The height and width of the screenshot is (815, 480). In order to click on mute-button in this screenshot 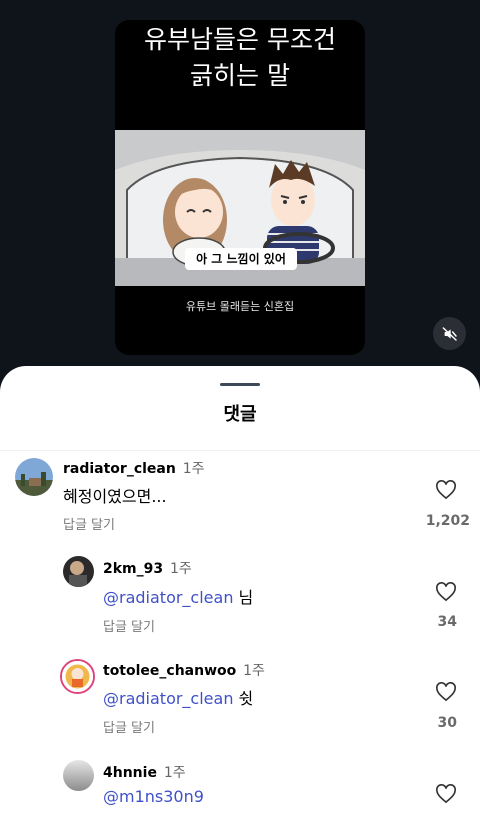, I will do `click(449, 333)`.